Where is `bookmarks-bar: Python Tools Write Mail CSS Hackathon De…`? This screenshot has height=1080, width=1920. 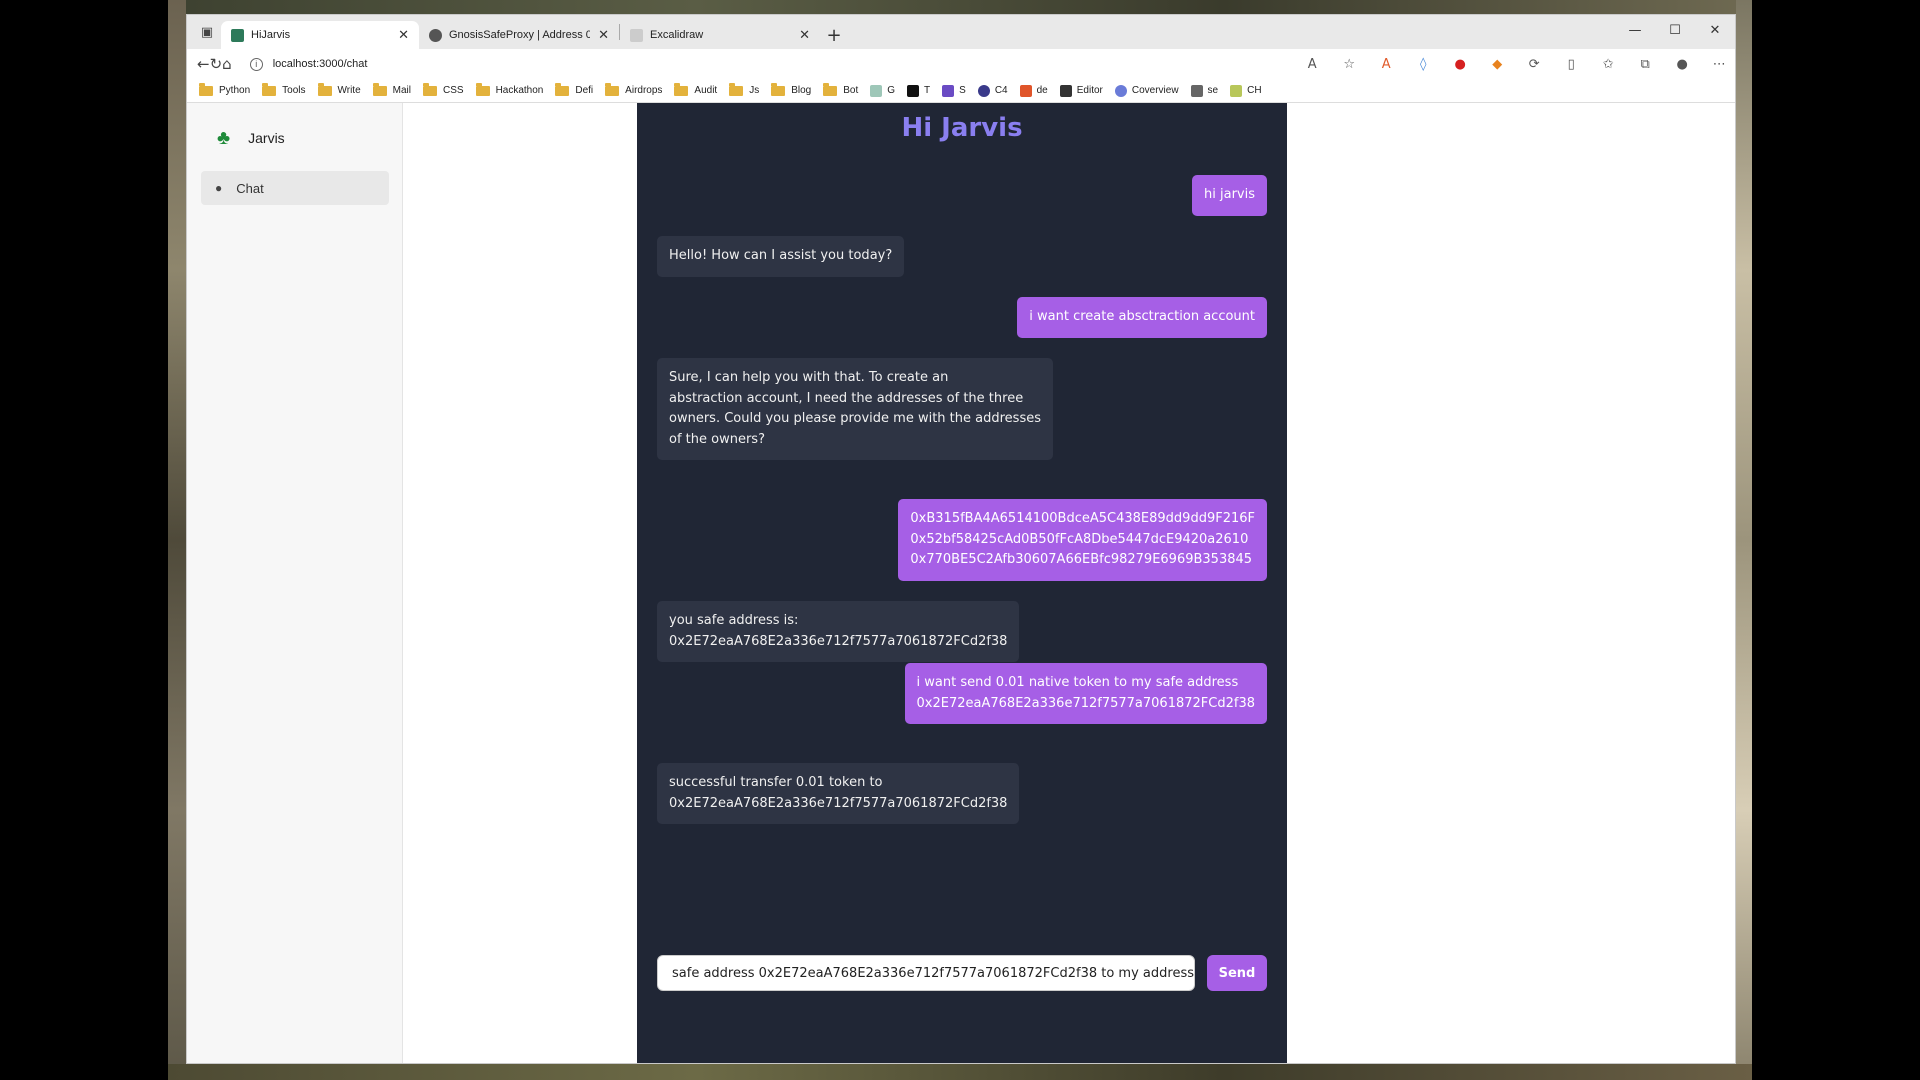 bookmarks-bar: Python Tools Write Mail CSS Hackathon De… is located at coordinates (961, 91).